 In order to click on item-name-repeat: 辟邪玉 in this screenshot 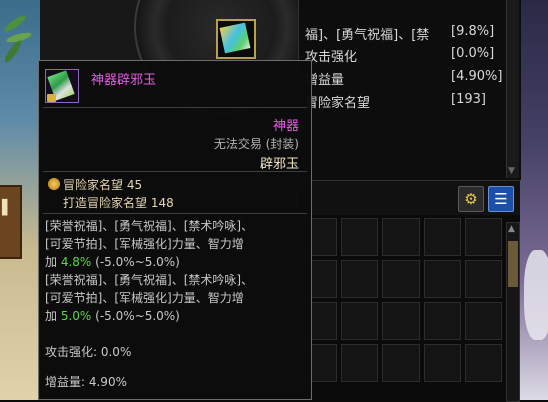, I will do `click(279, 164)`.